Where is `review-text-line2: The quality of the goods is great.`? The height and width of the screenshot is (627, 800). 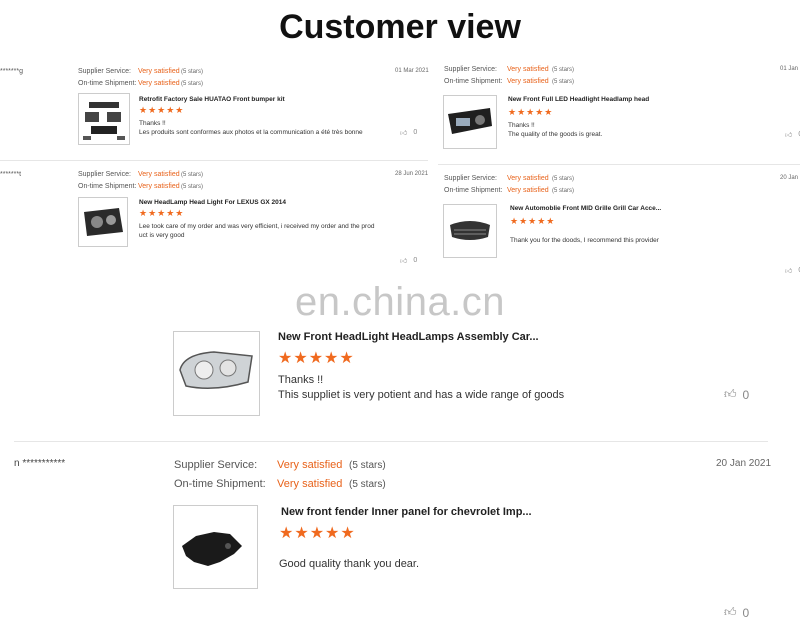
review-text-line2: The quality of the goods is great. is located at coordinates (555, 134).